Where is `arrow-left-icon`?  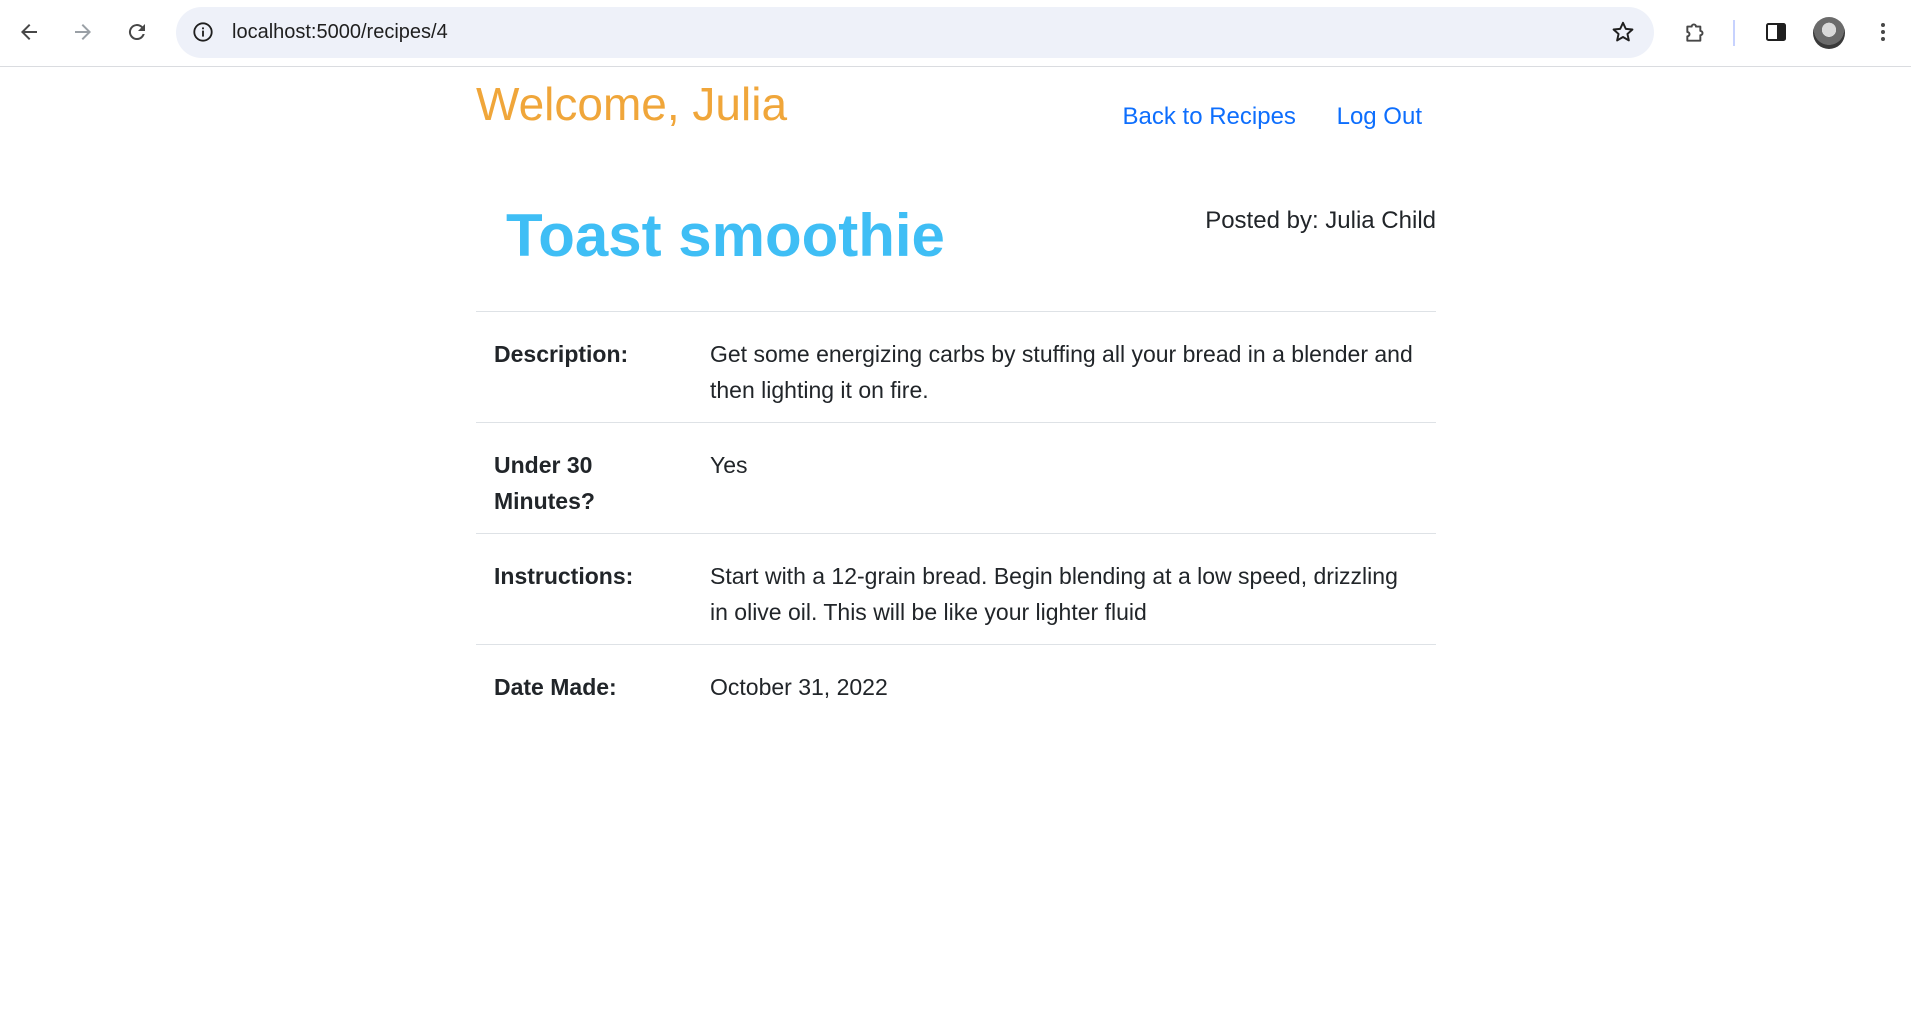 arrow-left-icon is located at coordinates (29, 32).